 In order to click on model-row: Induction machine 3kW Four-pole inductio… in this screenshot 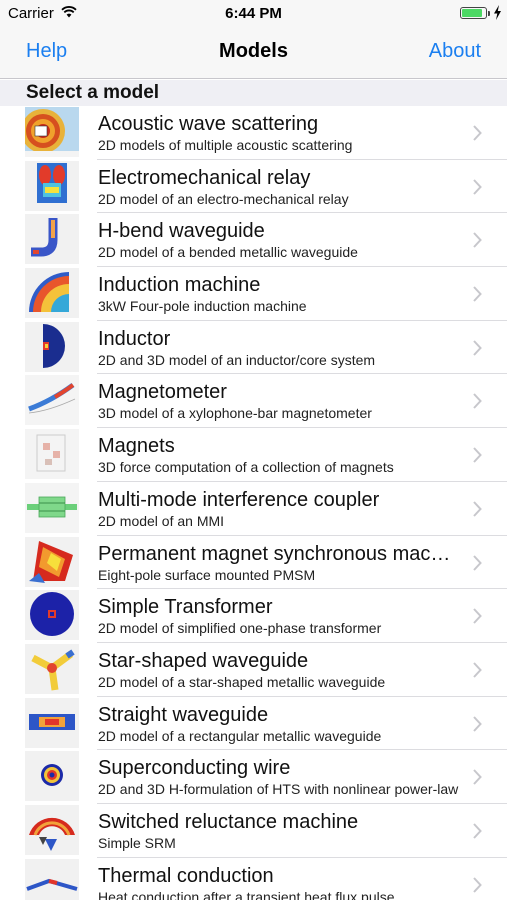, I will do `click(253, 294)`.